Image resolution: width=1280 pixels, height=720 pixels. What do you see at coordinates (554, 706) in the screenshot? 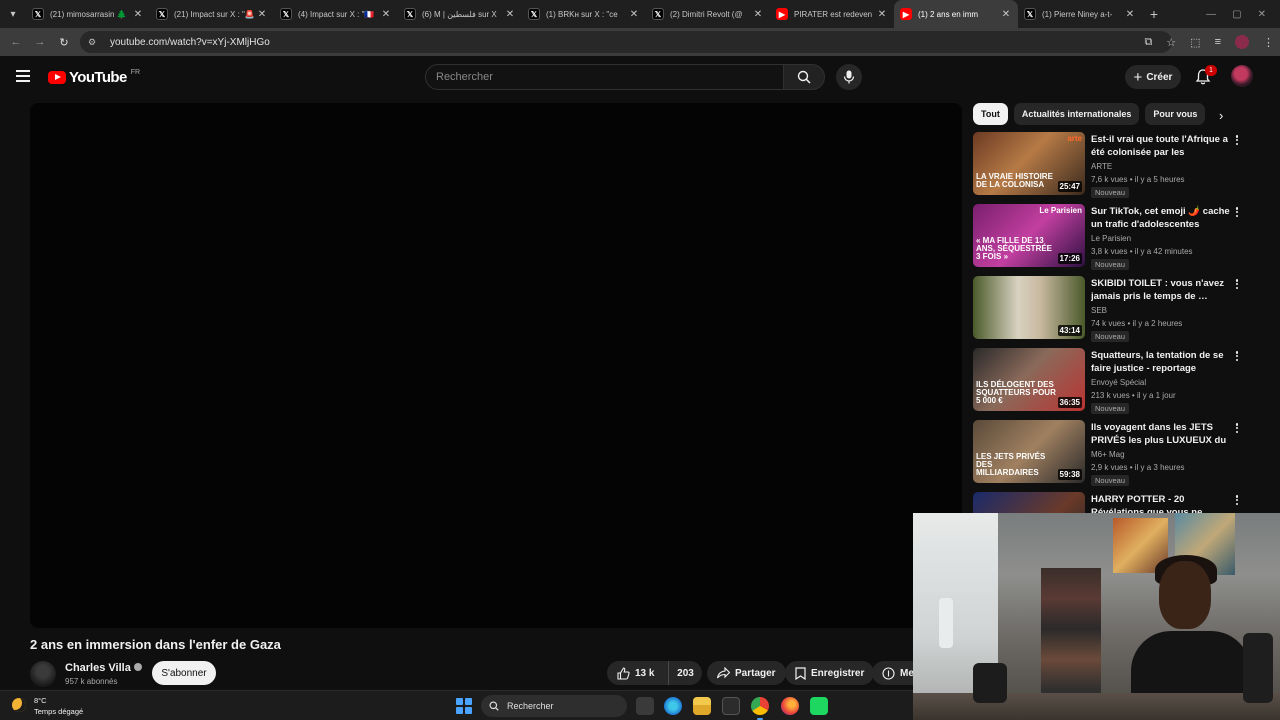
I see `taskbar-search: Rechercher` at bounding box center [554, 706].